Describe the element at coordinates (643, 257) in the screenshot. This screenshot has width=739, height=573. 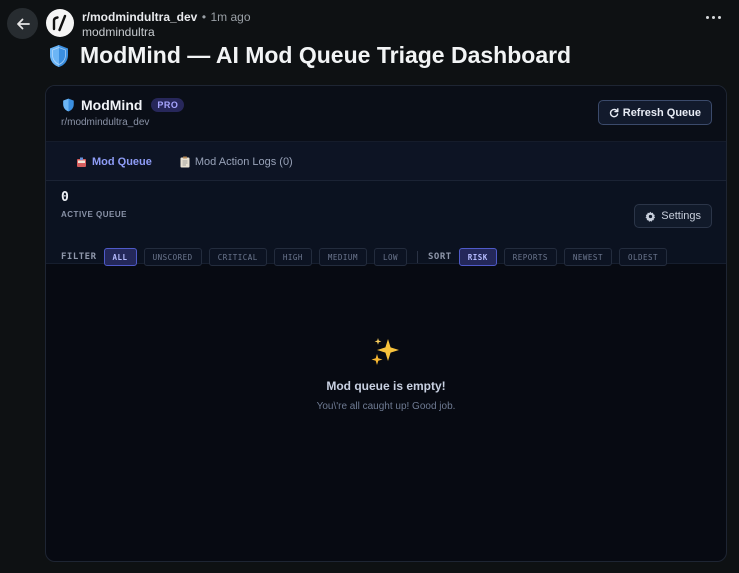
I see `sort-chip-oldest: OLDEST` at that location.